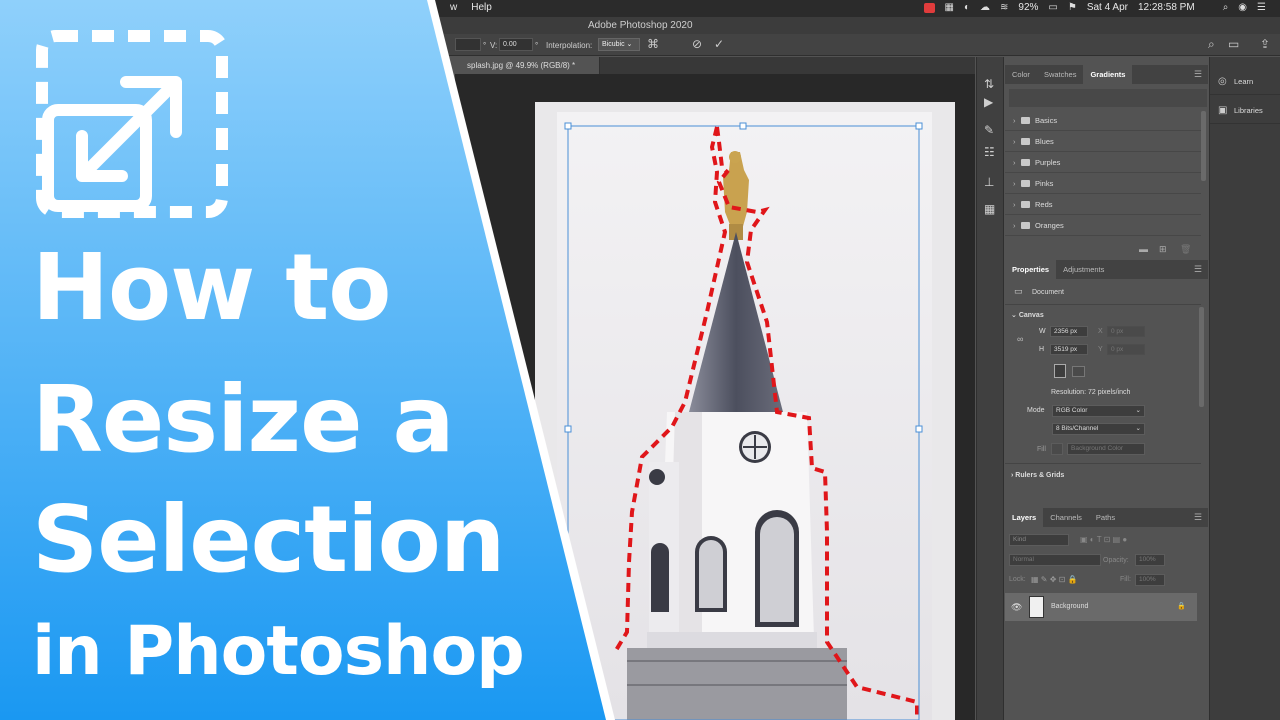 The height and width of the screenshot is (720, 1280). Describe the element at coordinates (1004, 7) in the screenshot. I see `wifi-icon: ≋` at that location.